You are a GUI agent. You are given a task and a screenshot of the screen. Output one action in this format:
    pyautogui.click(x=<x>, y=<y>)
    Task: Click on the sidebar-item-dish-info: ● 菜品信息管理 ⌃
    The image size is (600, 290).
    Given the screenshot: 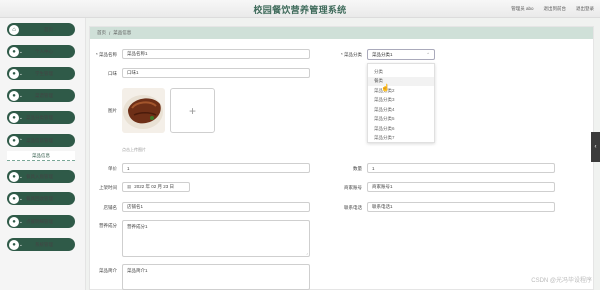 What is the action you would take?
    pyautogui.click(x=41, y=140)
    